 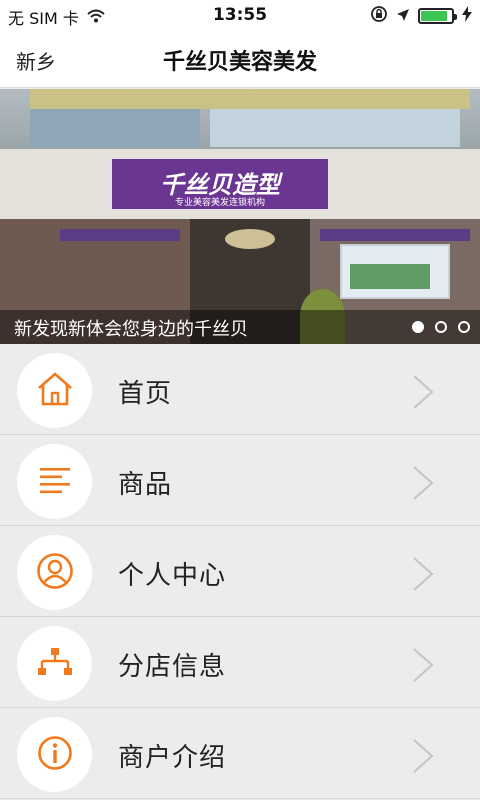 I want to click on banner-photo-light, so click(x=250, y=239).